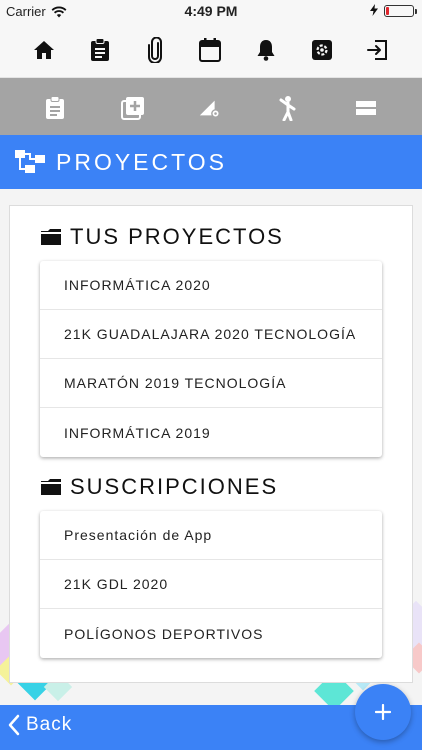 The height and width of the screenshot is (750, 422). Describe the element at coordinates (211, 334) in the screenshot. I see `project-item: 21K GUADALAJARA 2020 TECNOLOGÍA` at that location.